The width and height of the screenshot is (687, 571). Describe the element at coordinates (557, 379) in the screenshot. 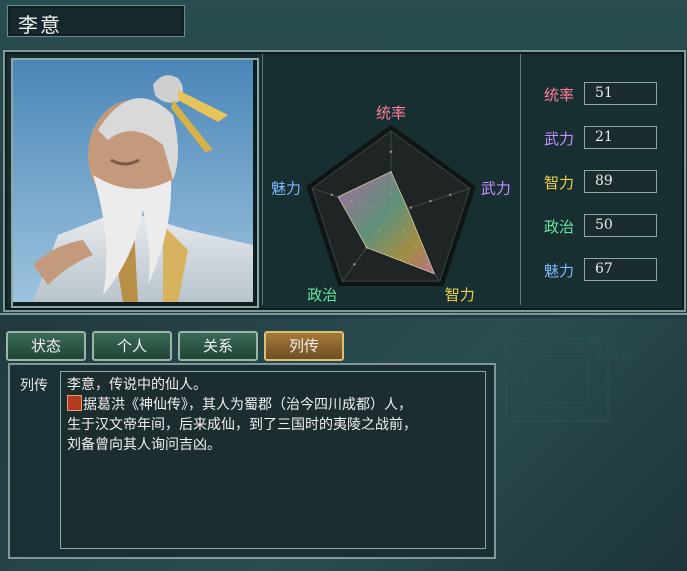

I see `map-wall-decoration` at that location.